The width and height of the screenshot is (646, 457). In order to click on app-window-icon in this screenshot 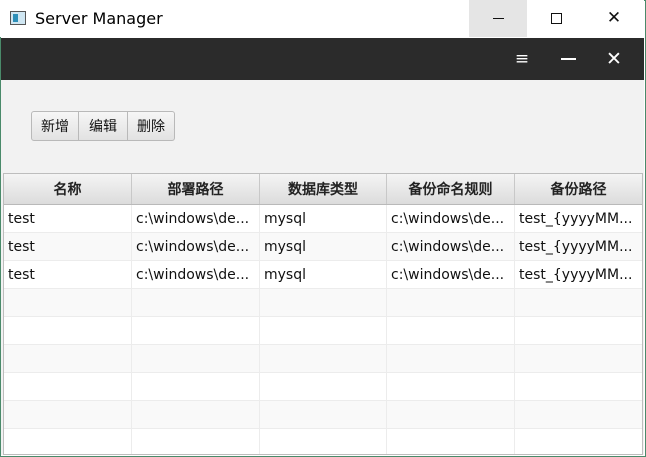, I will do `click(18, 18)`.